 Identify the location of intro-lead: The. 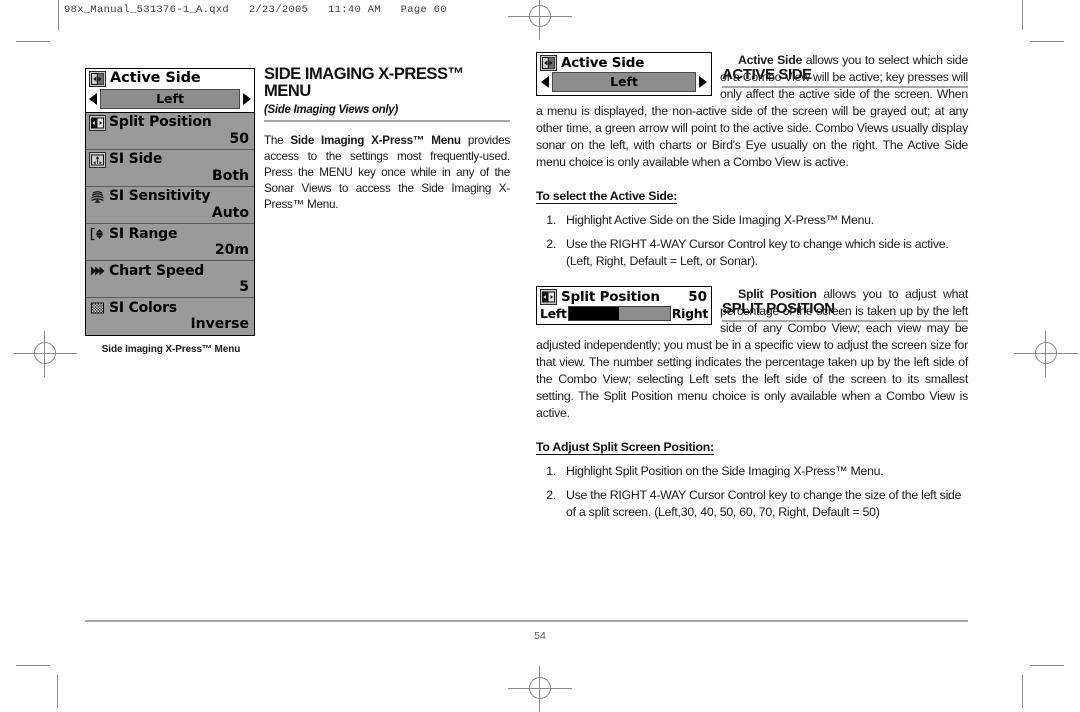
(277, 141).